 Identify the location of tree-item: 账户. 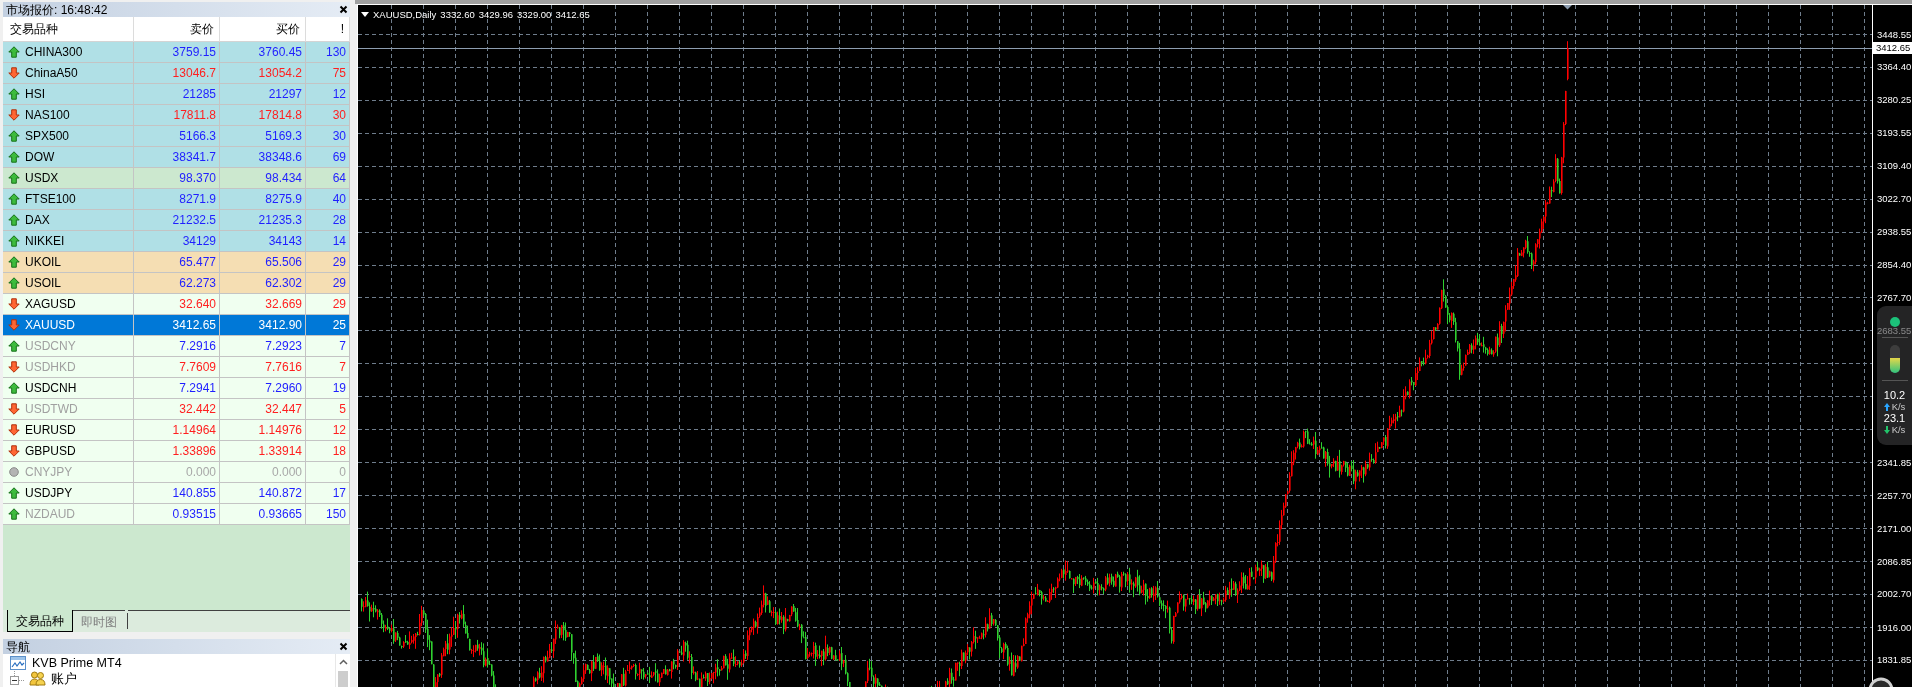
(64, 678).